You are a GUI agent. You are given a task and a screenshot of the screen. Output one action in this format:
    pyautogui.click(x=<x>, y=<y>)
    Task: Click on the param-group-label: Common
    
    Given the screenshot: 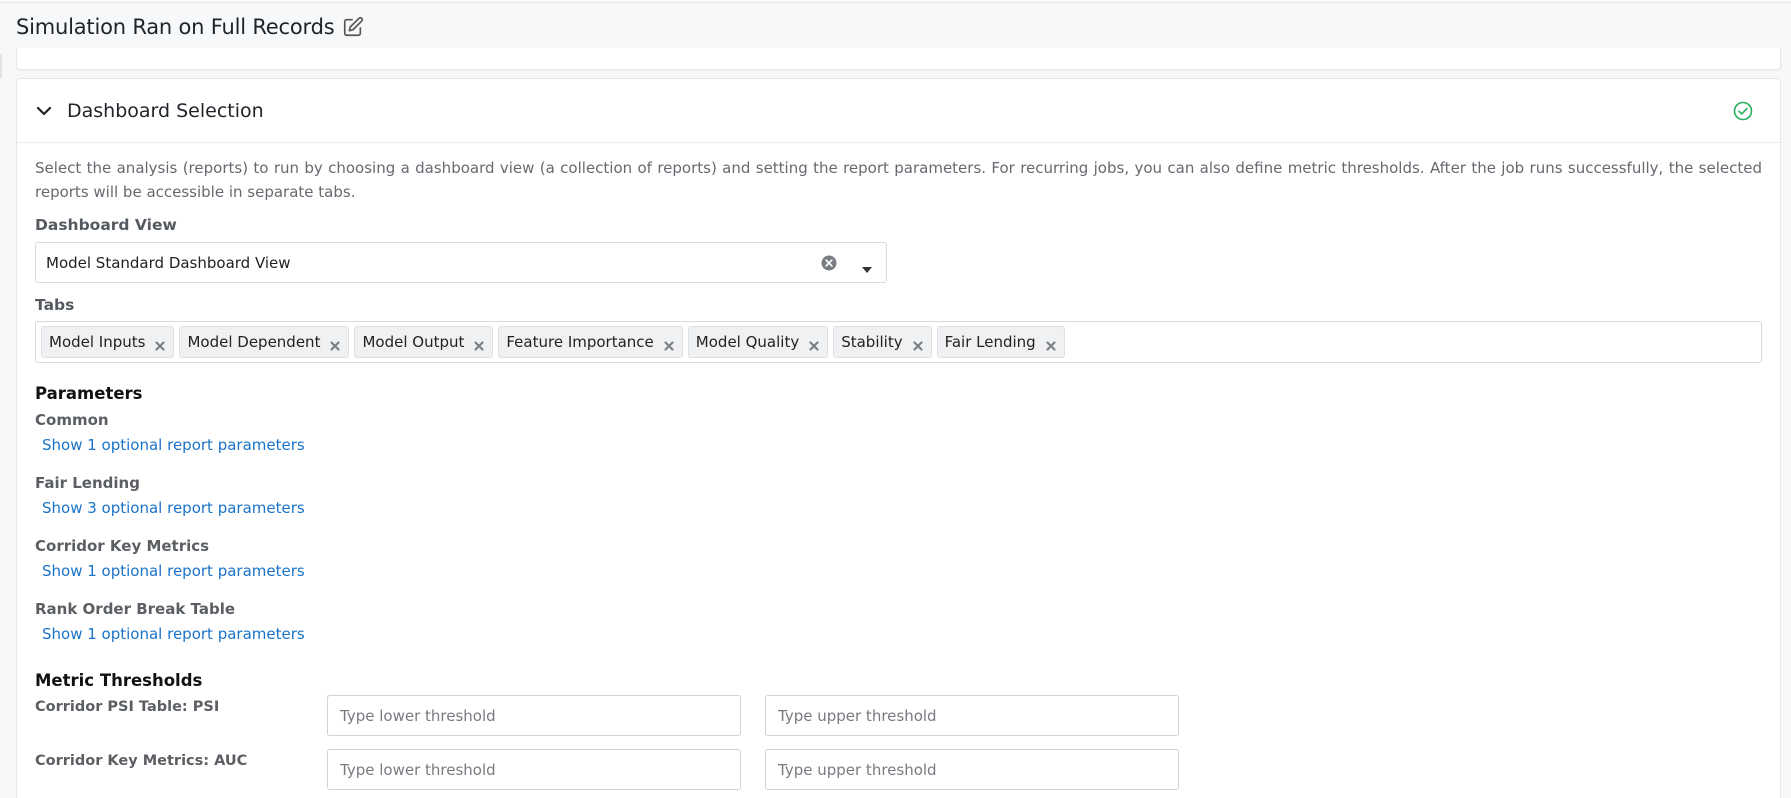 What is the action you would take?
    pyautogui.click(x=72, y=420)
    